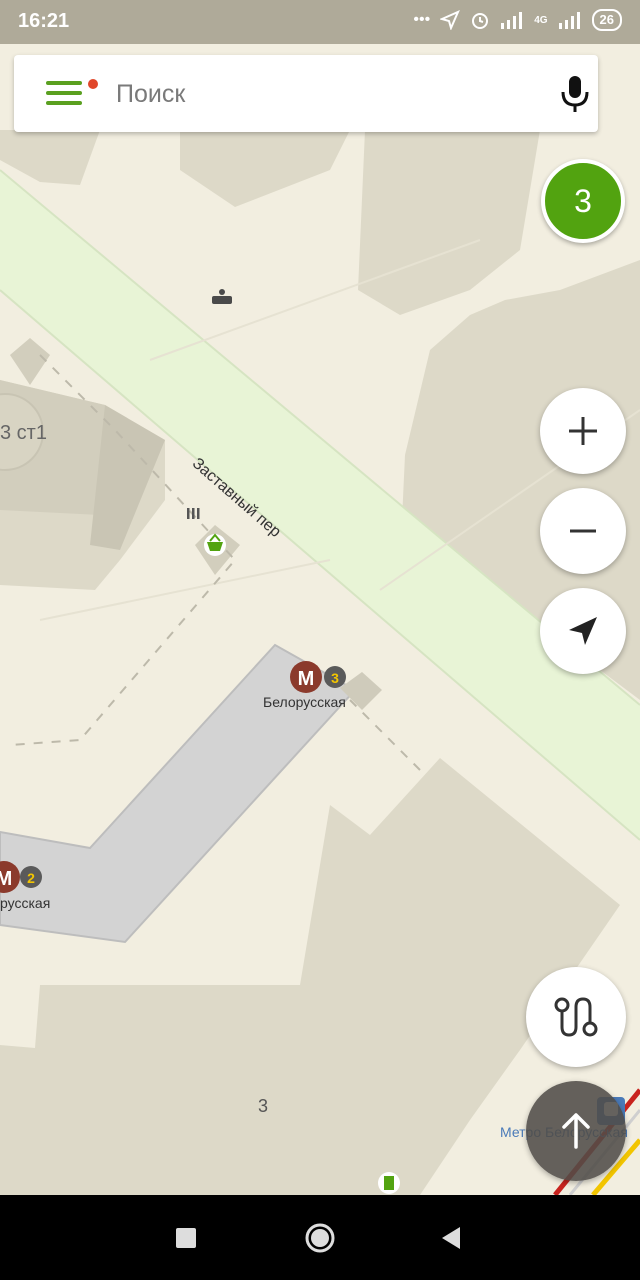 The height and width of the screenshot is (1280, 640). I want to click on navigation-arrow-icon, so click(583, 631).